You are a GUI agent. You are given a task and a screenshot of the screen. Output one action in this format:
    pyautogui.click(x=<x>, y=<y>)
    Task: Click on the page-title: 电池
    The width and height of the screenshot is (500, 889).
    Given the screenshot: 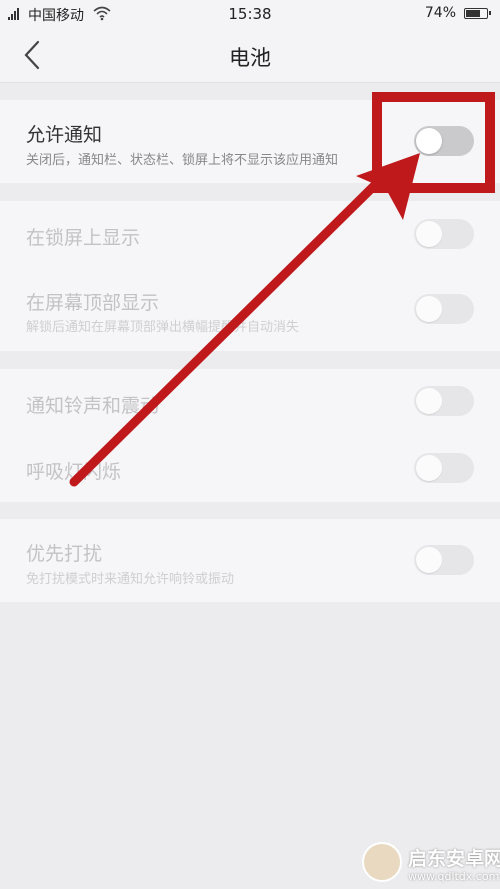 What is the action you would take?
    pyautogui.click(x=250, y=58)
    